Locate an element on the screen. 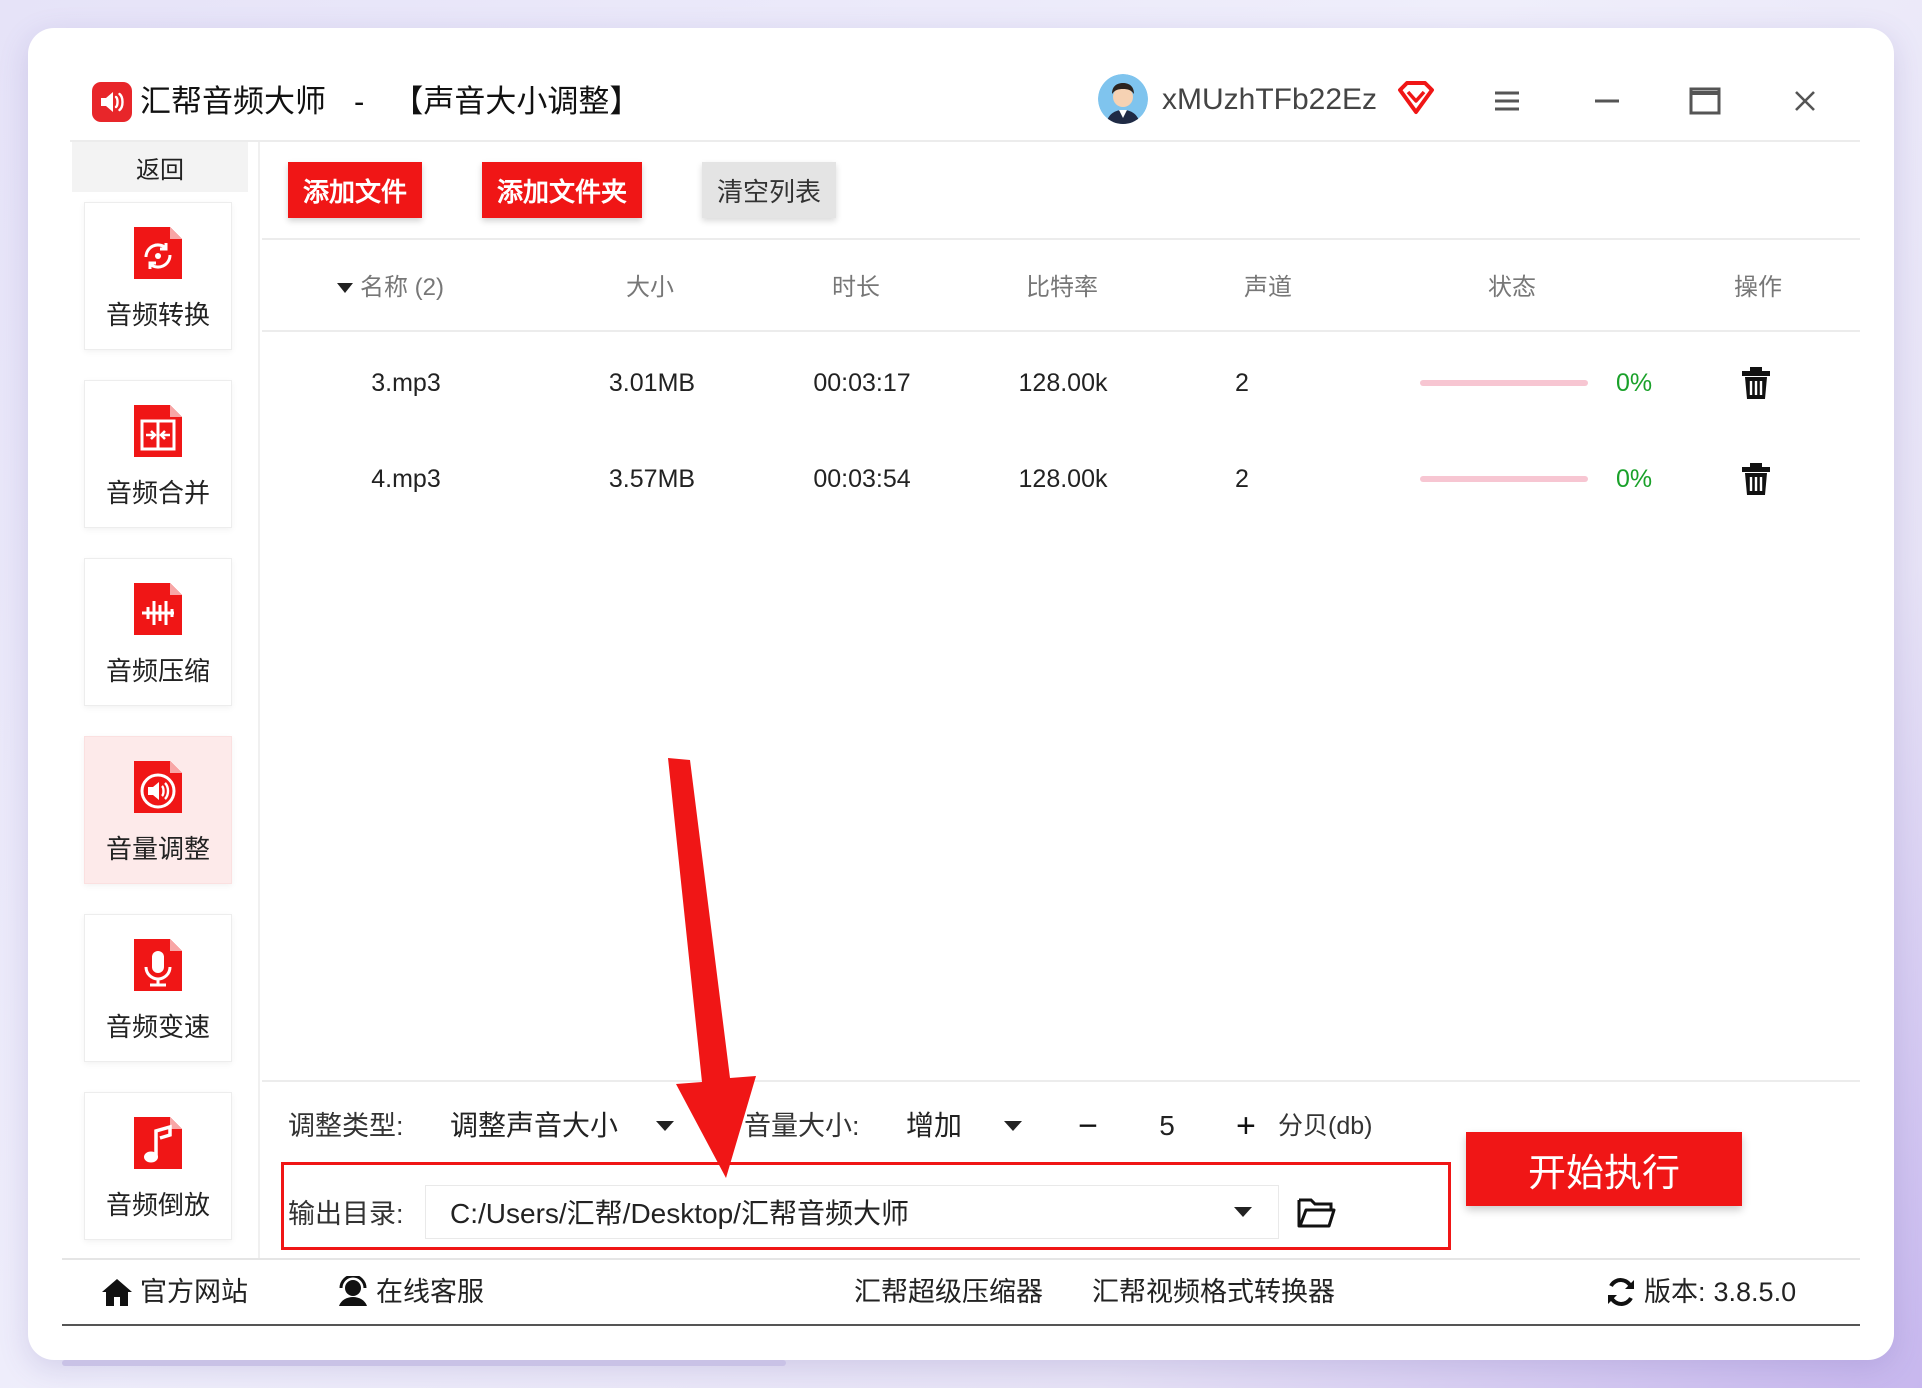  column-header-status: 状态 is located at coordinates (1512, 287).